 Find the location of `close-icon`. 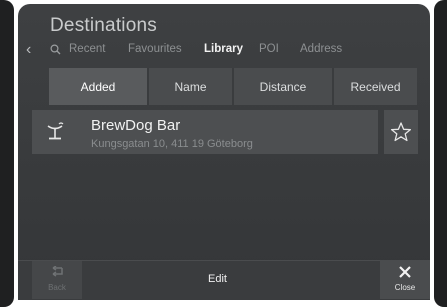

close-icon is located at coordinates (405, 272).